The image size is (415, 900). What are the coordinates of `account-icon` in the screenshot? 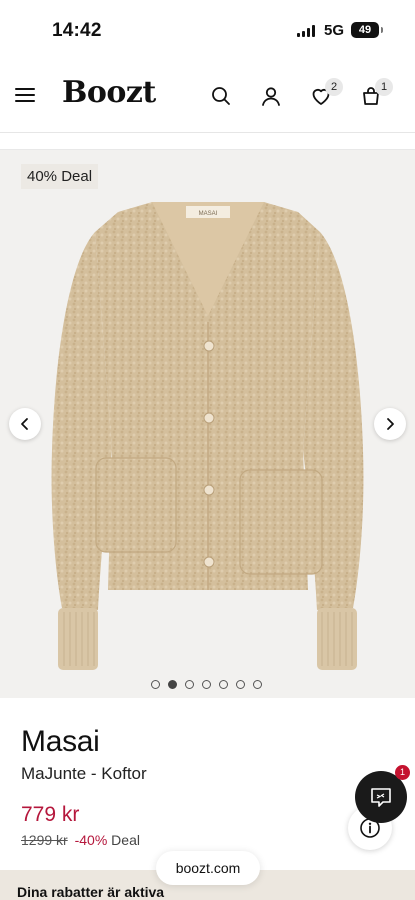 It's located at (271, 96).